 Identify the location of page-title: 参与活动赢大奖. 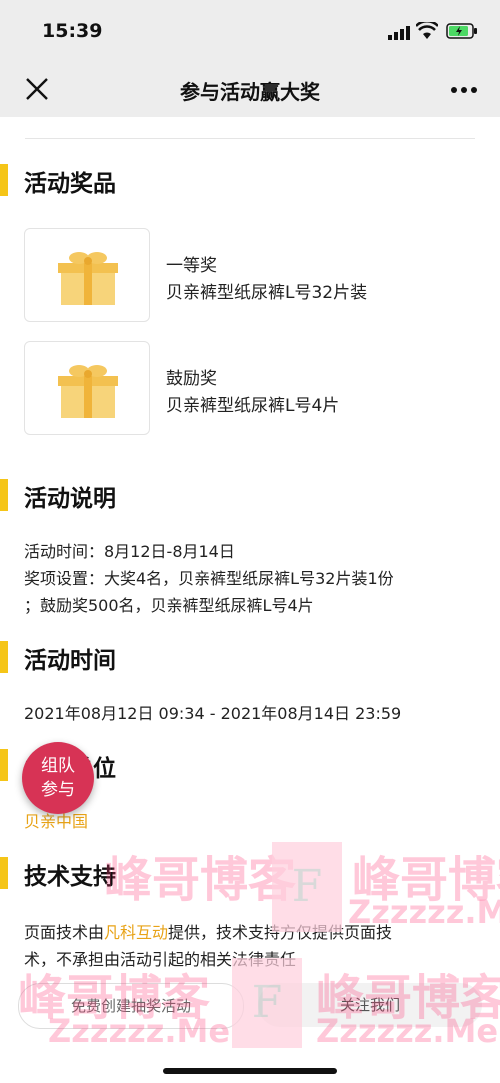
(250, 92).